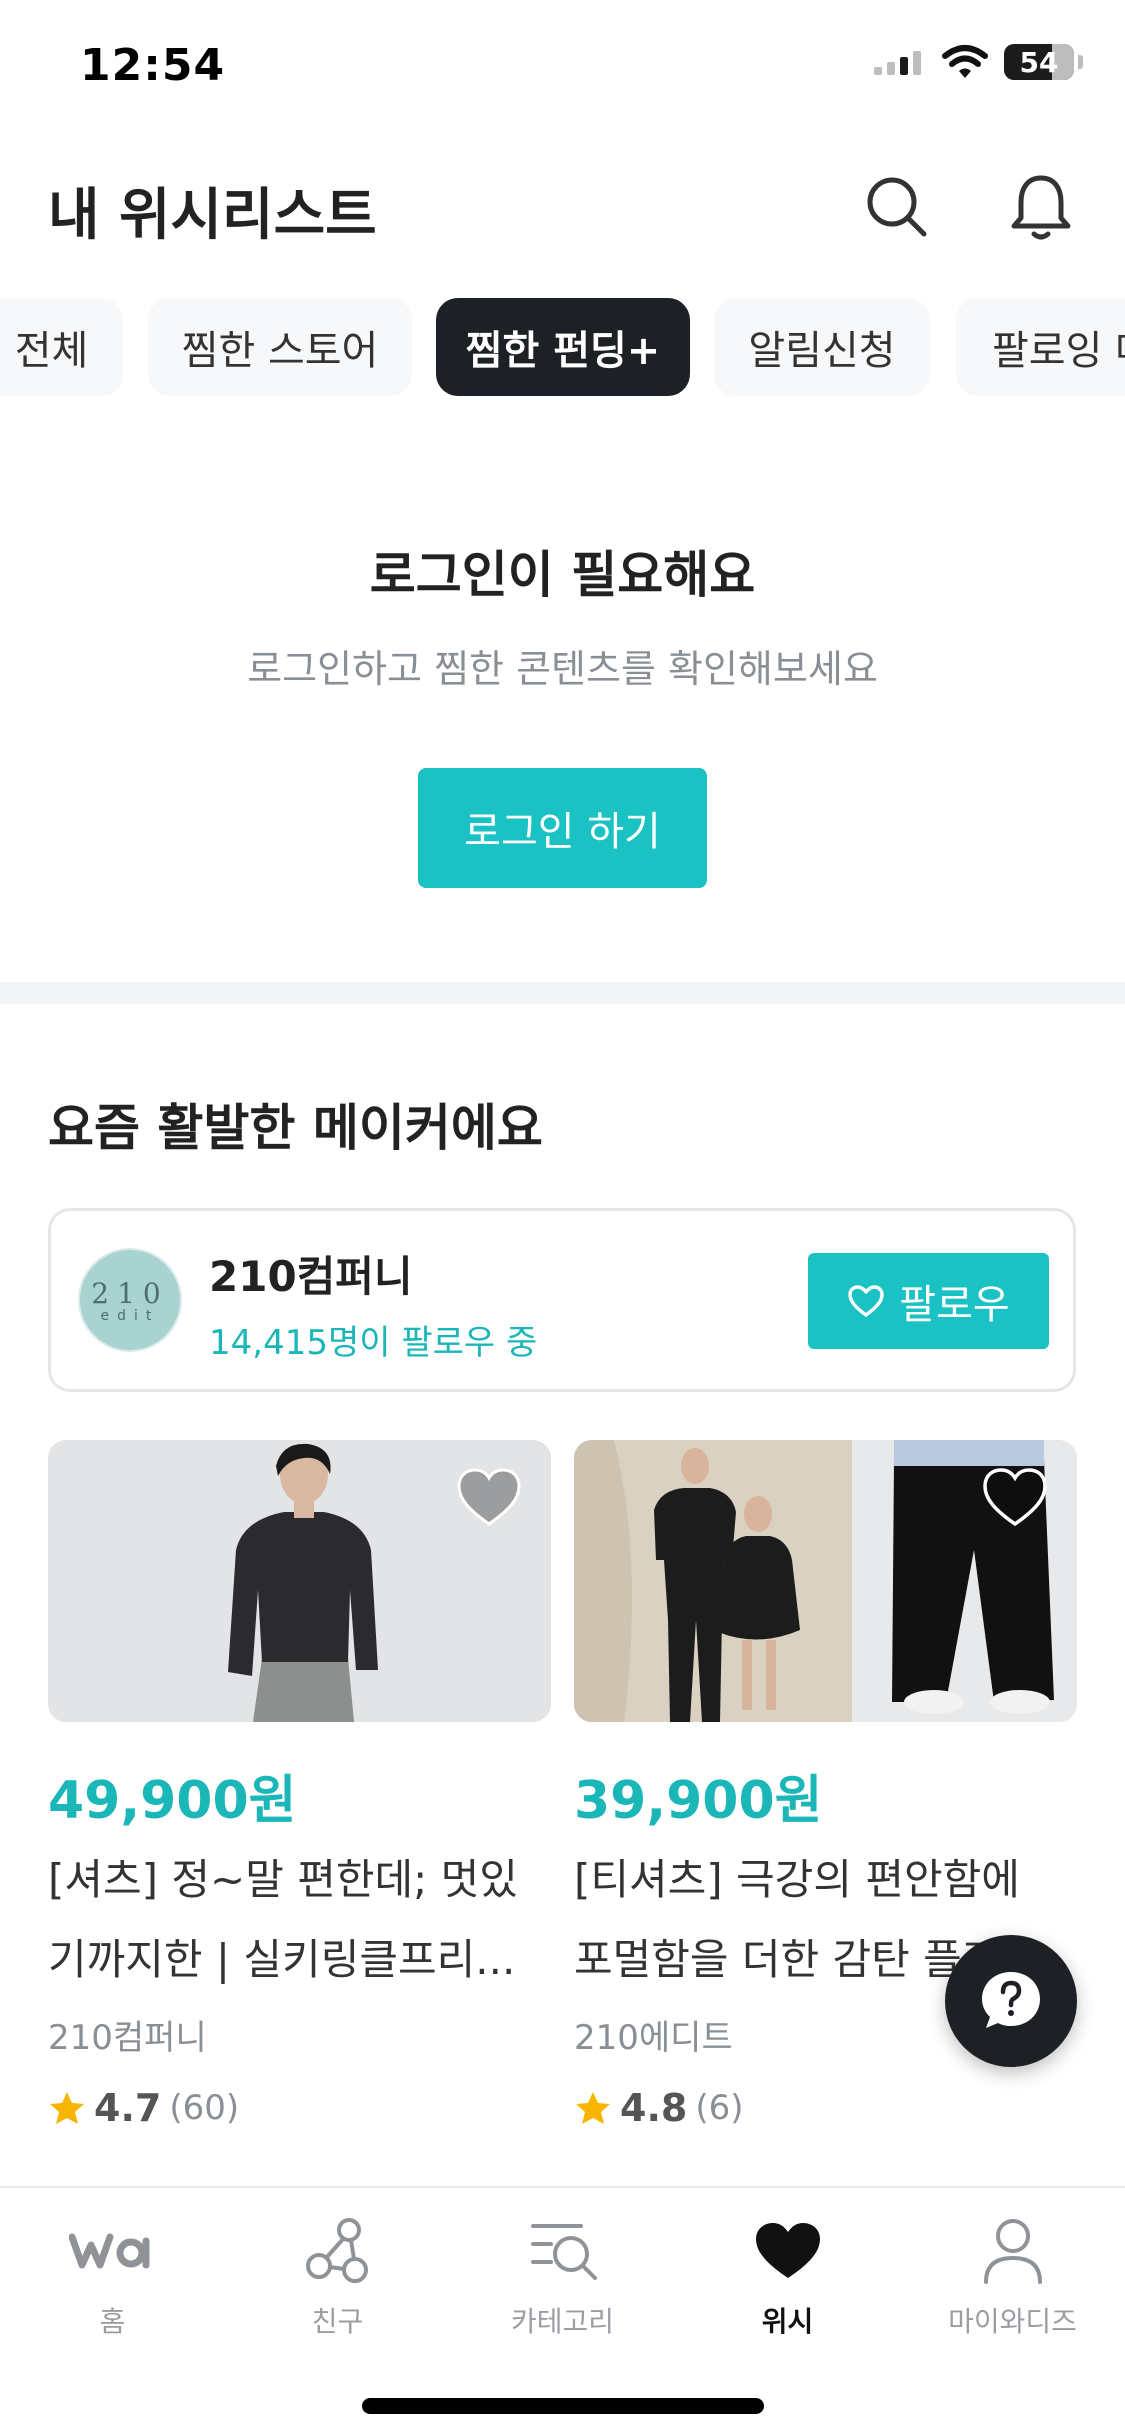 Image resolution: width=1125 pixels, height=2436 pixels. I want to click on status-bar: 12:54 54, so click(562, 70).